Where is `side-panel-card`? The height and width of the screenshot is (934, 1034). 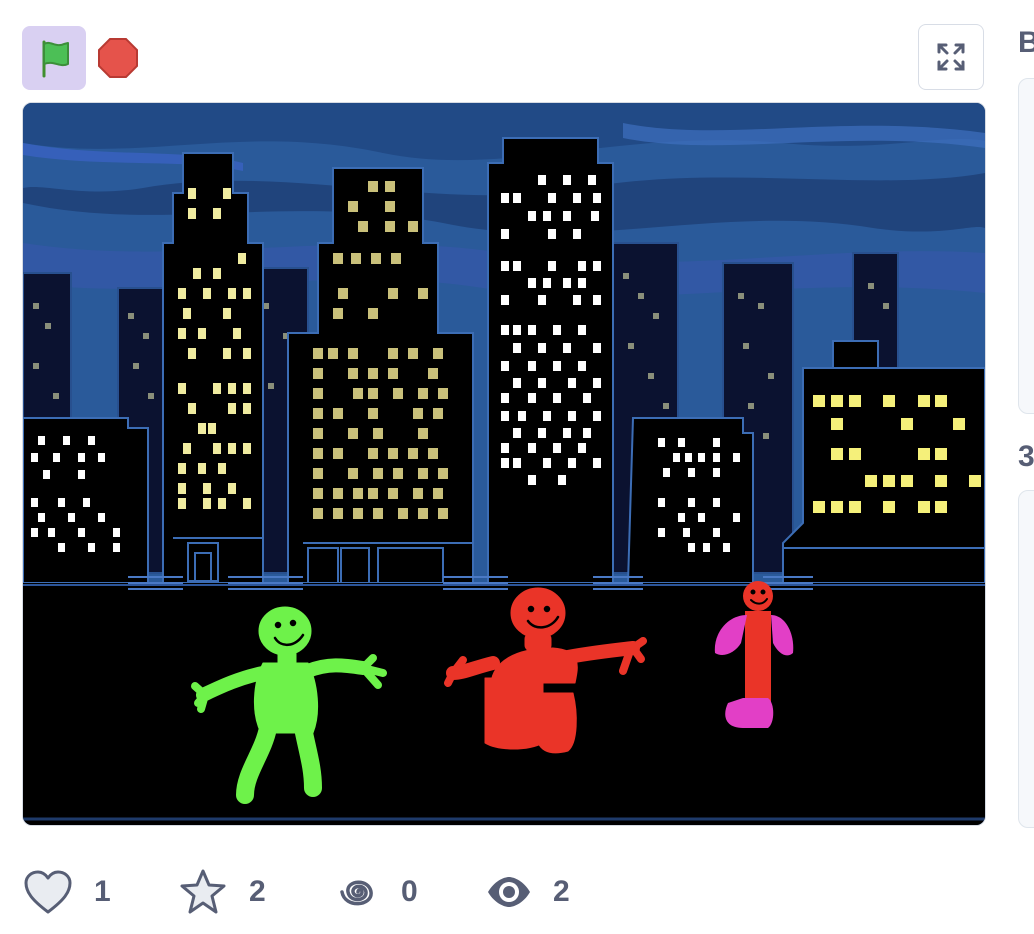
side-panel-card is located at coordinates (1026, 246).